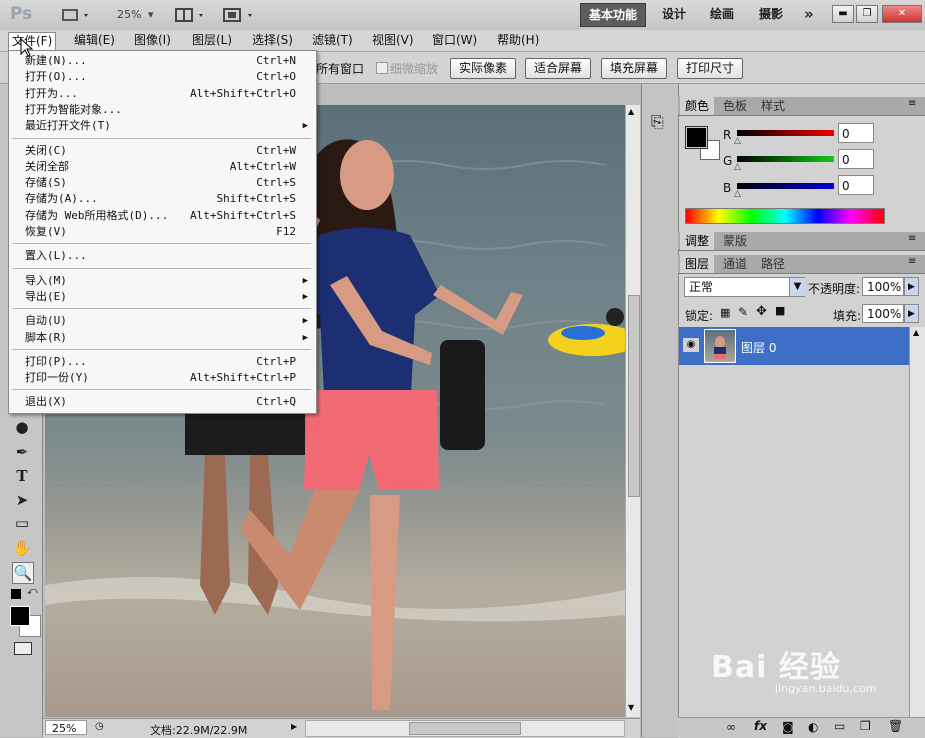  Describe the element at coordinates (151, 17) in the screenshot. I see `chevron-down-icon: ▾` at that location.